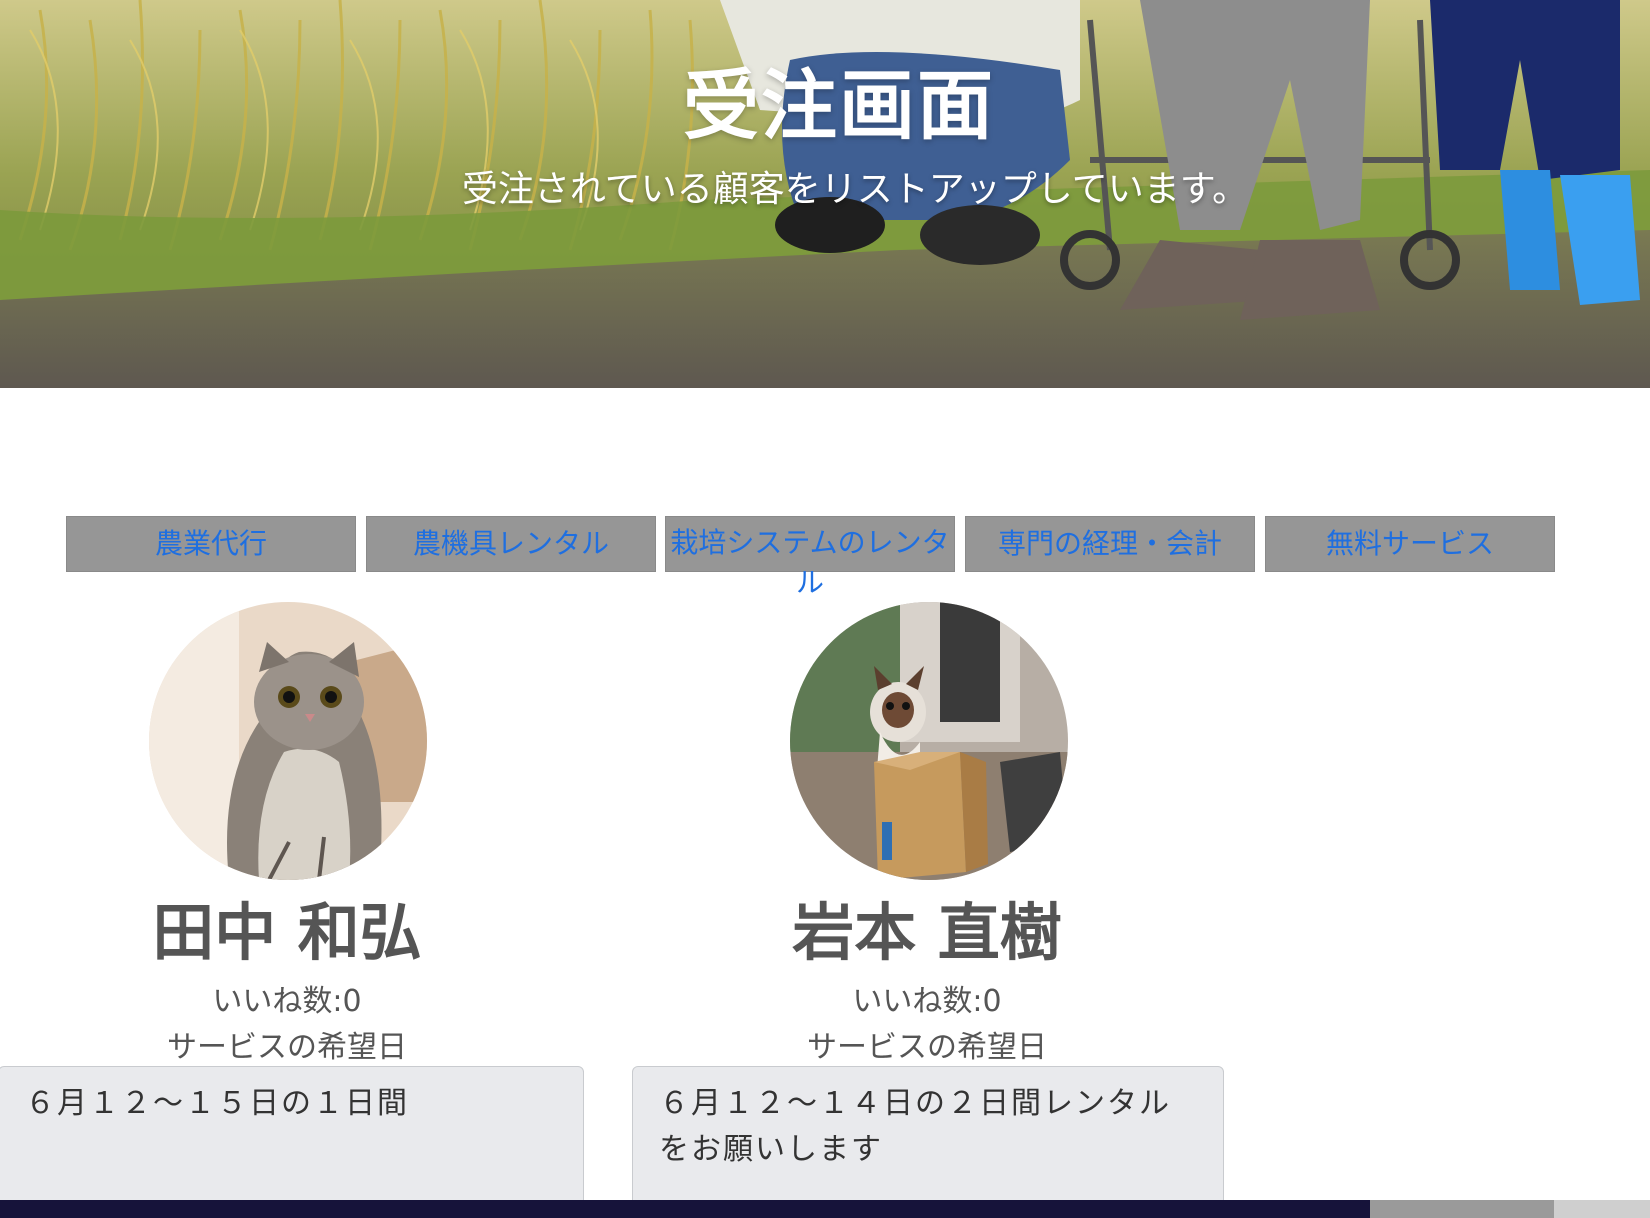  I want to click on nav-item-accounting: 専門の経理・会計, so click(1110, 544).